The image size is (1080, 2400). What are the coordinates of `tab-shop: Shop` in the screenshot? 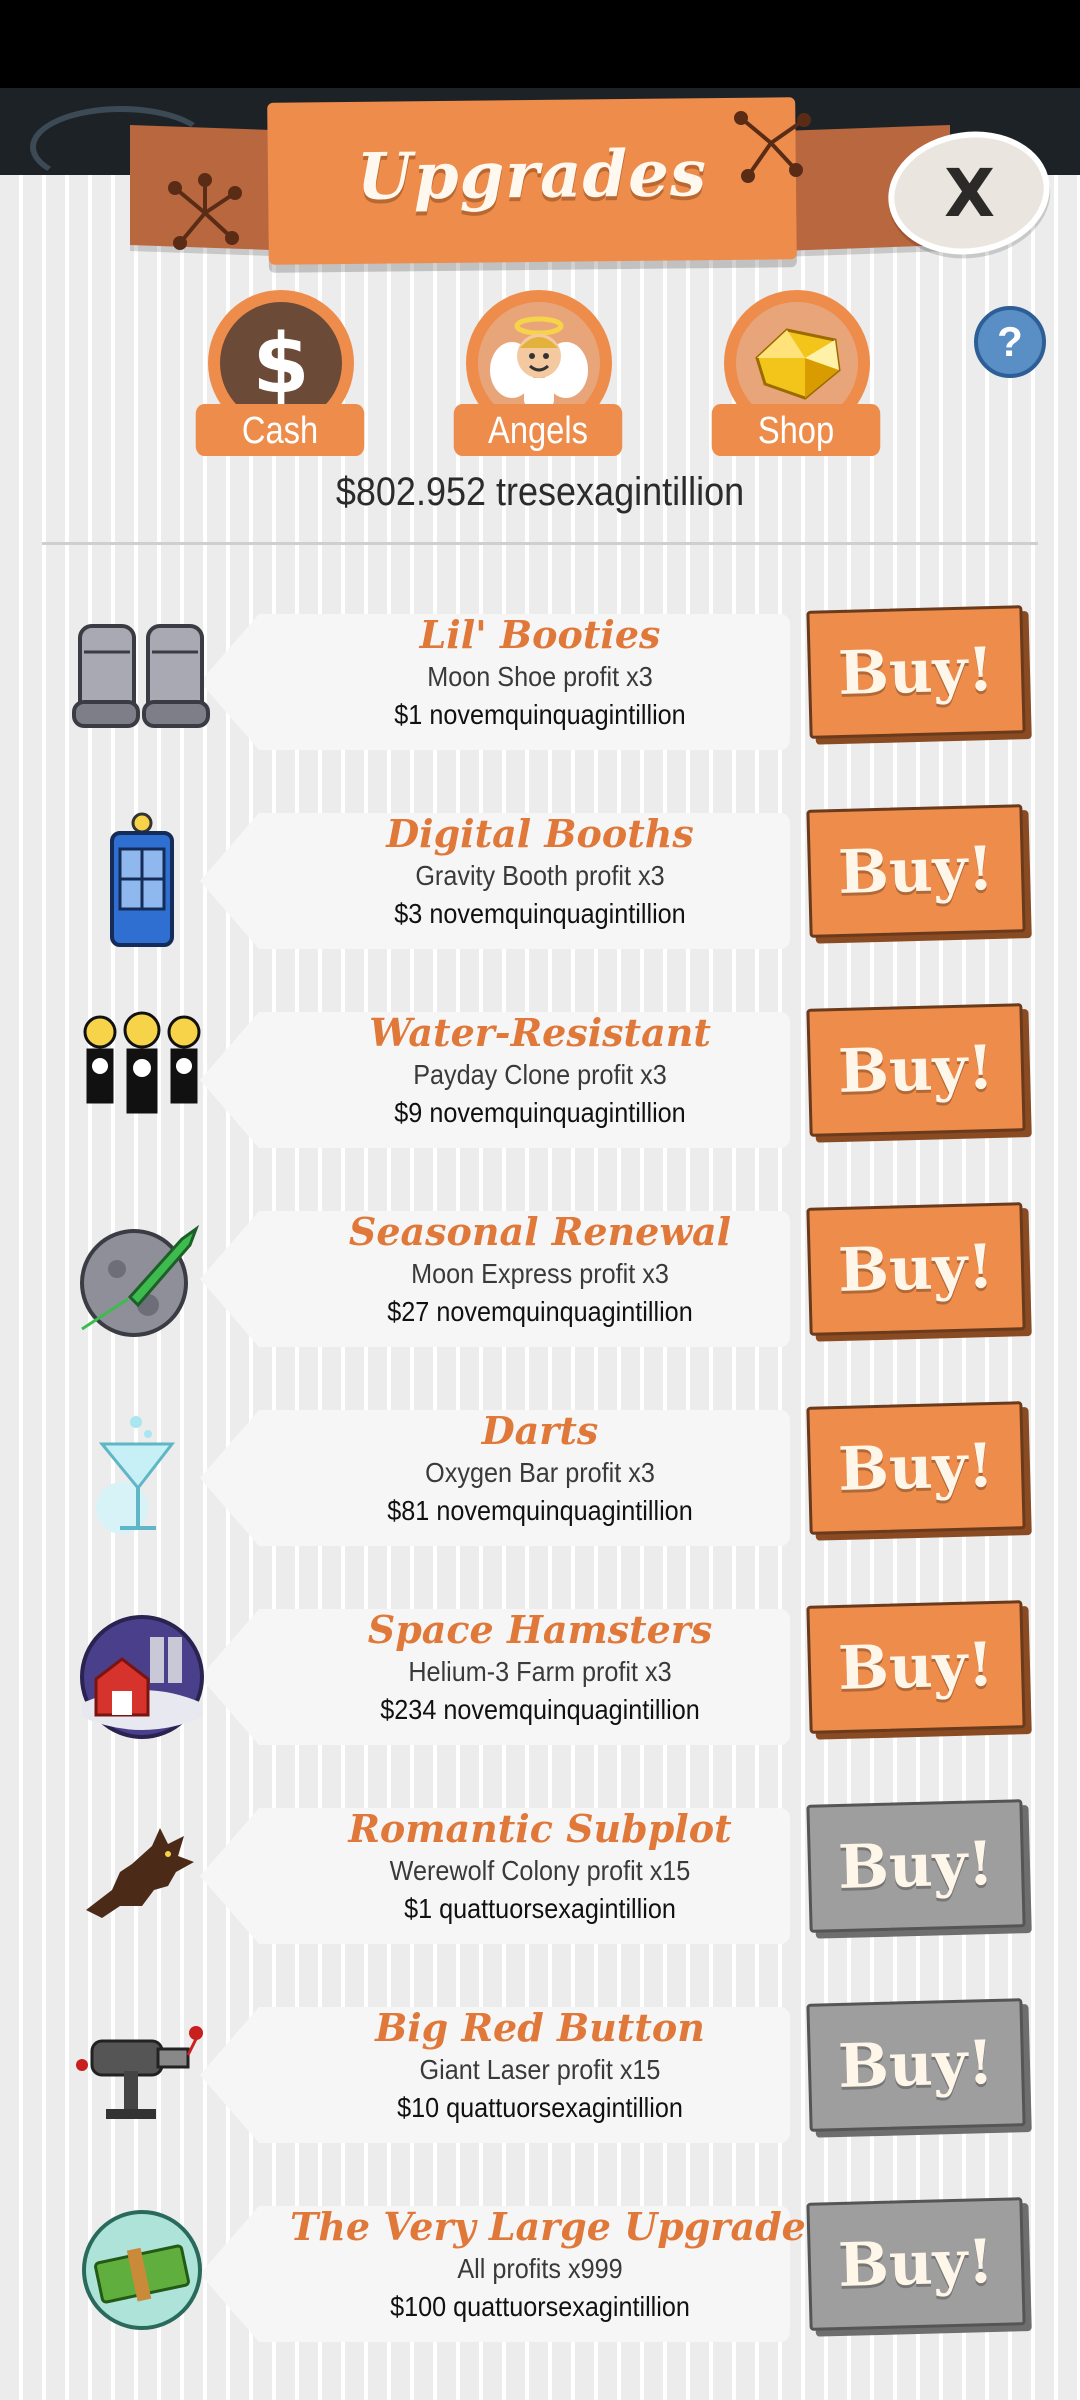 It's located at (798, 375).